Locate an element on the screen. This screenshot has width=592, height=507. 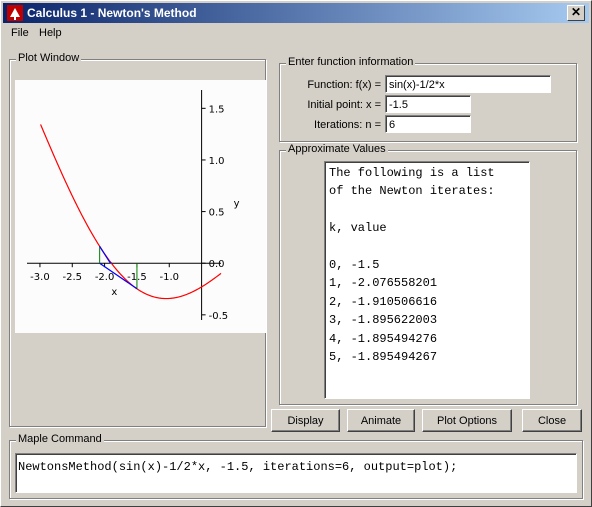
initial-point-label: Initial point: x = is located at coordinates (344, 105).